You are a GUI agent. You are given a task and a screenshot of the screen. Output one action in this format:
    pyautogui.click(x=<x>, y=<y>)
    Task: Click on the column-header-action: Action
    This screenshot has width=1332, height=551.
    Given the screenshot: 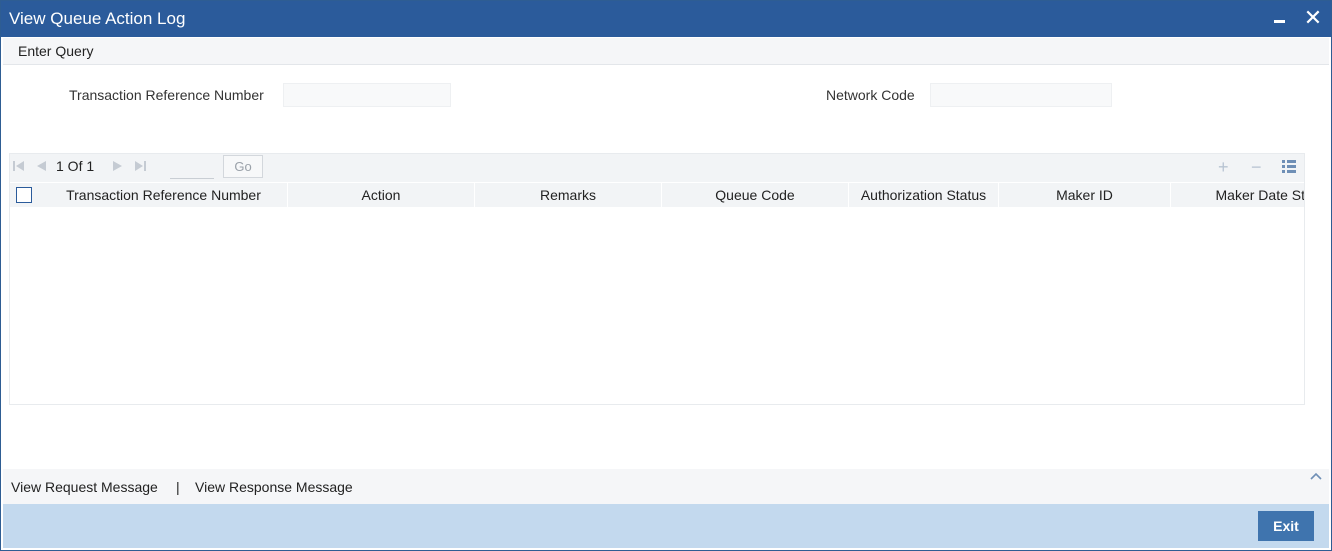 What is the action you would take?
    pyautogui.click(x=381, y=195)
    